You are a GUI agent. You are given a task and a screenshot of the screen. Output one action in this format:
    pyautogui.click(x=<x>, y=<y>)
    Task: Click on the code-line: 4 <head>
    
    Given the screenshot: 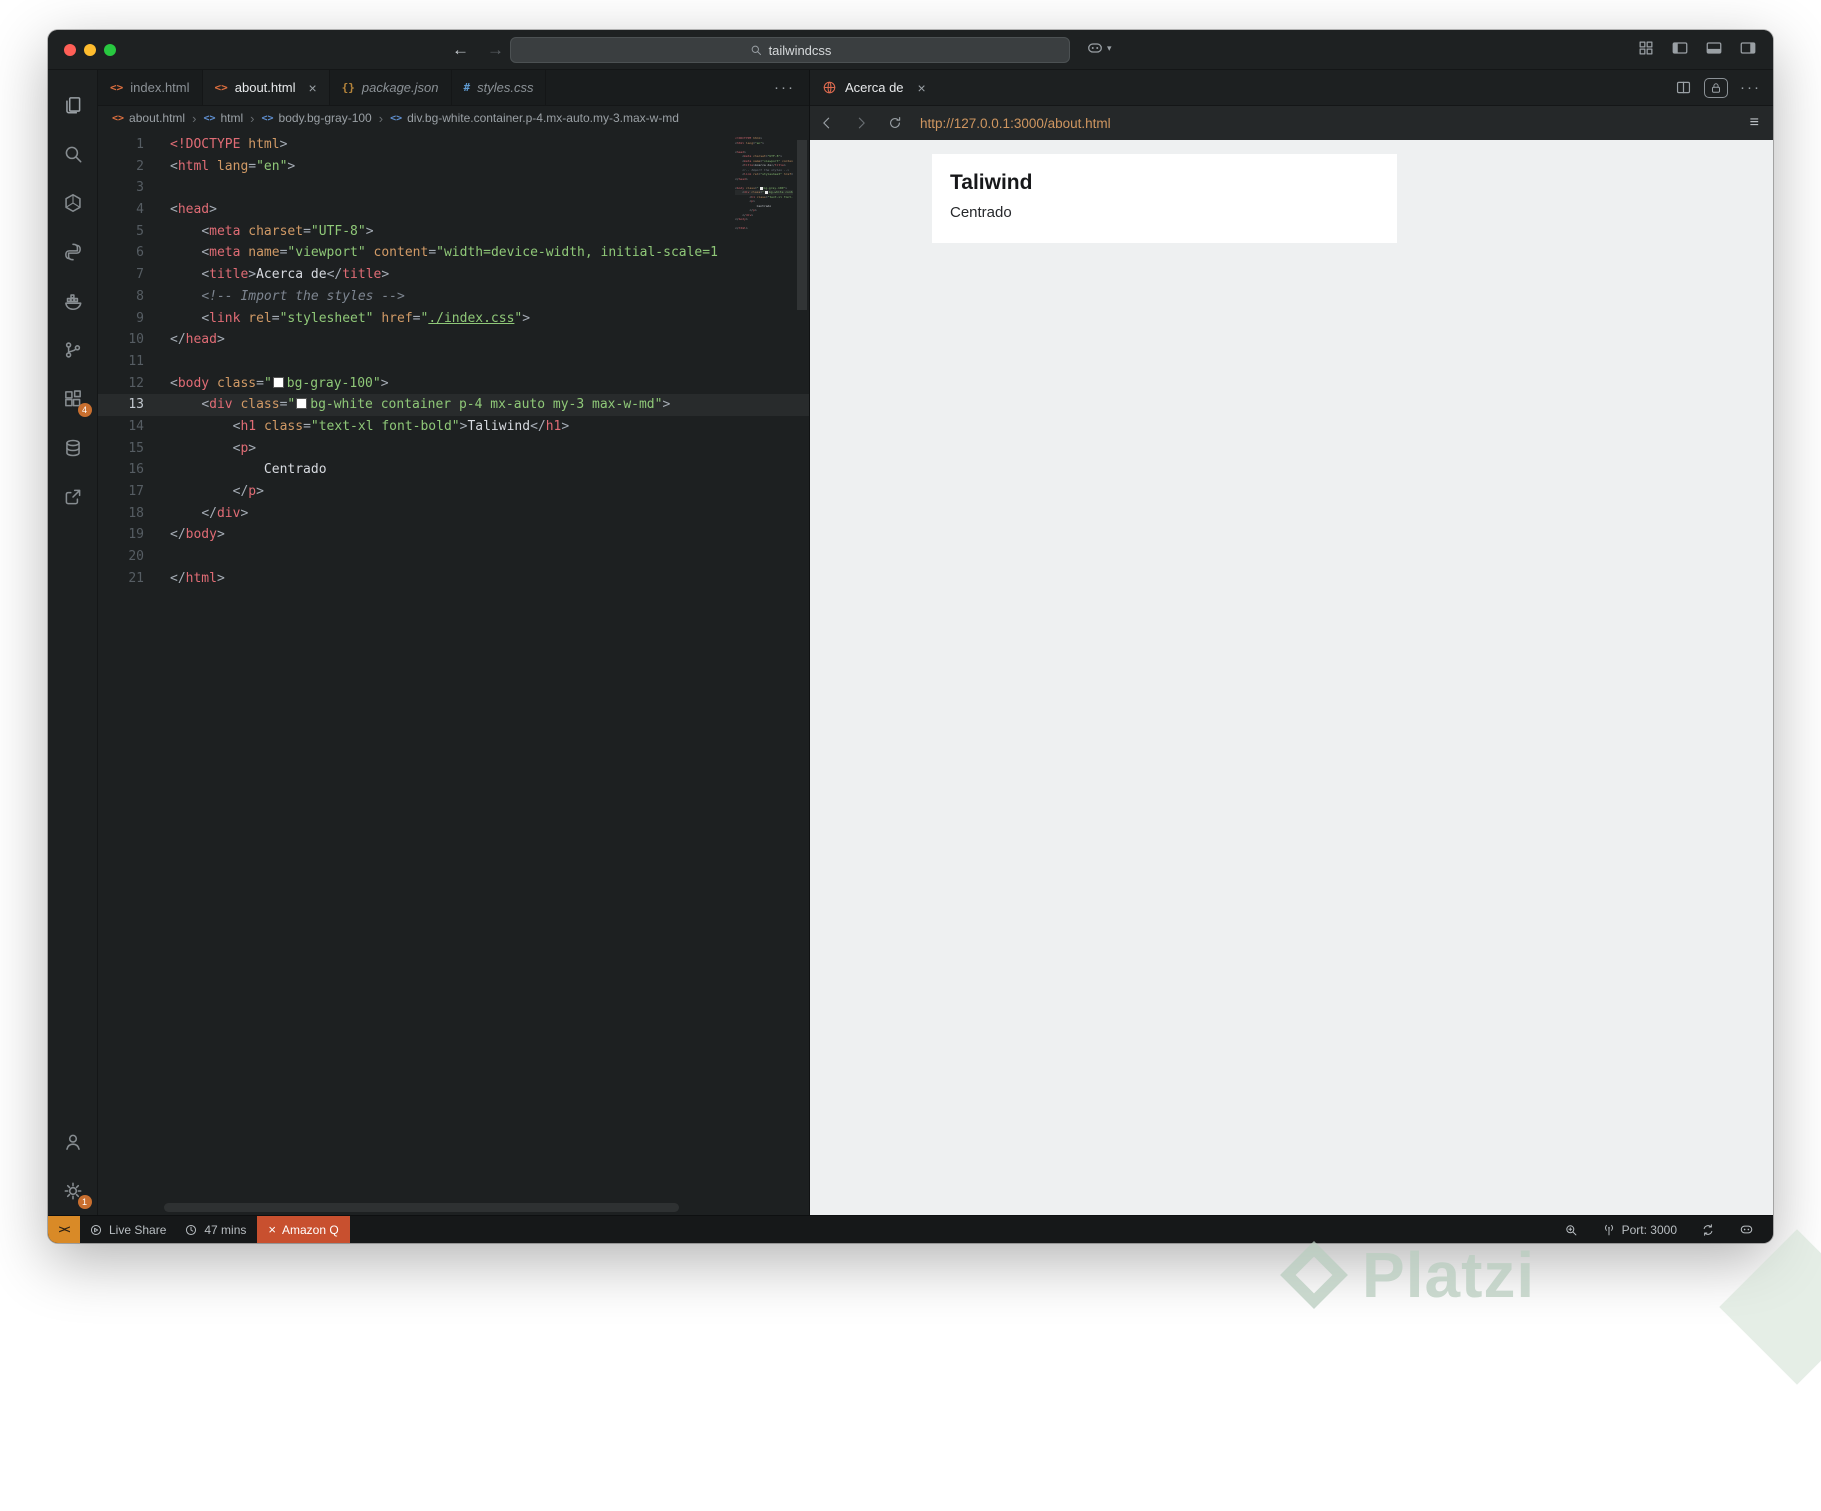 What is the action you would take?
    pyautogui.click(x=453, y=210)
    